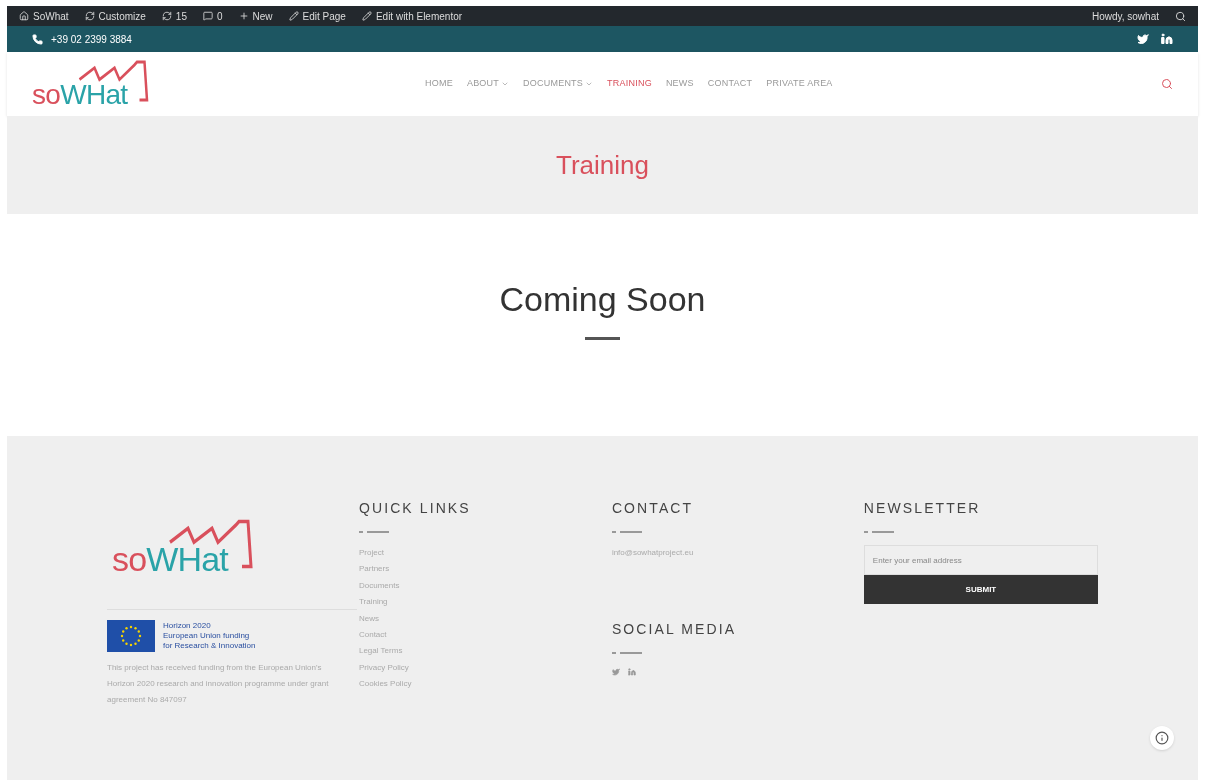 This screenshot has height=780, width=1205. What do you see at coordinates (922, 508) in the screenshot?
I see `footer-heading: NEWSLETTER` at bounding box center [922, 508].